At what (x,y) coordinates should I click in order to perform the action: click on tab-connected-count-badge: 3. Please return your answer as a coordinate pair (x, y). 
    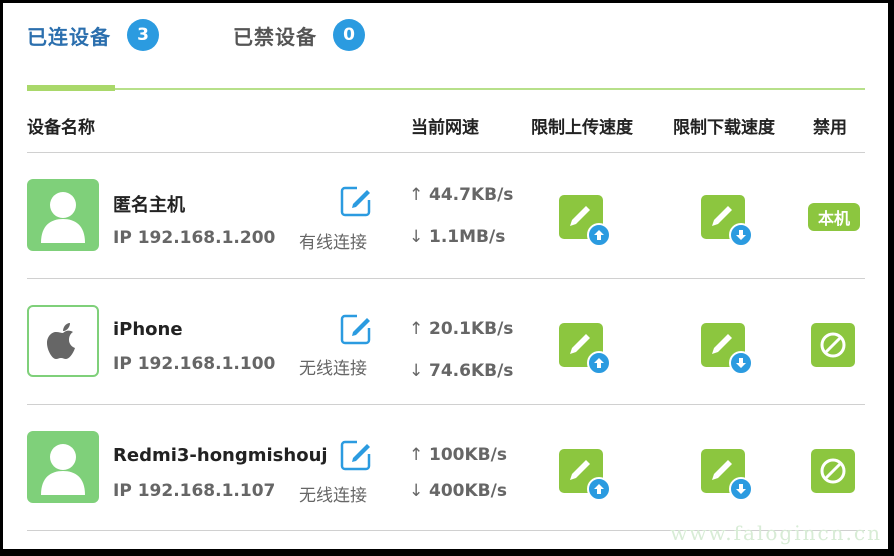
    Looking at the image, I should click on (143, 35).